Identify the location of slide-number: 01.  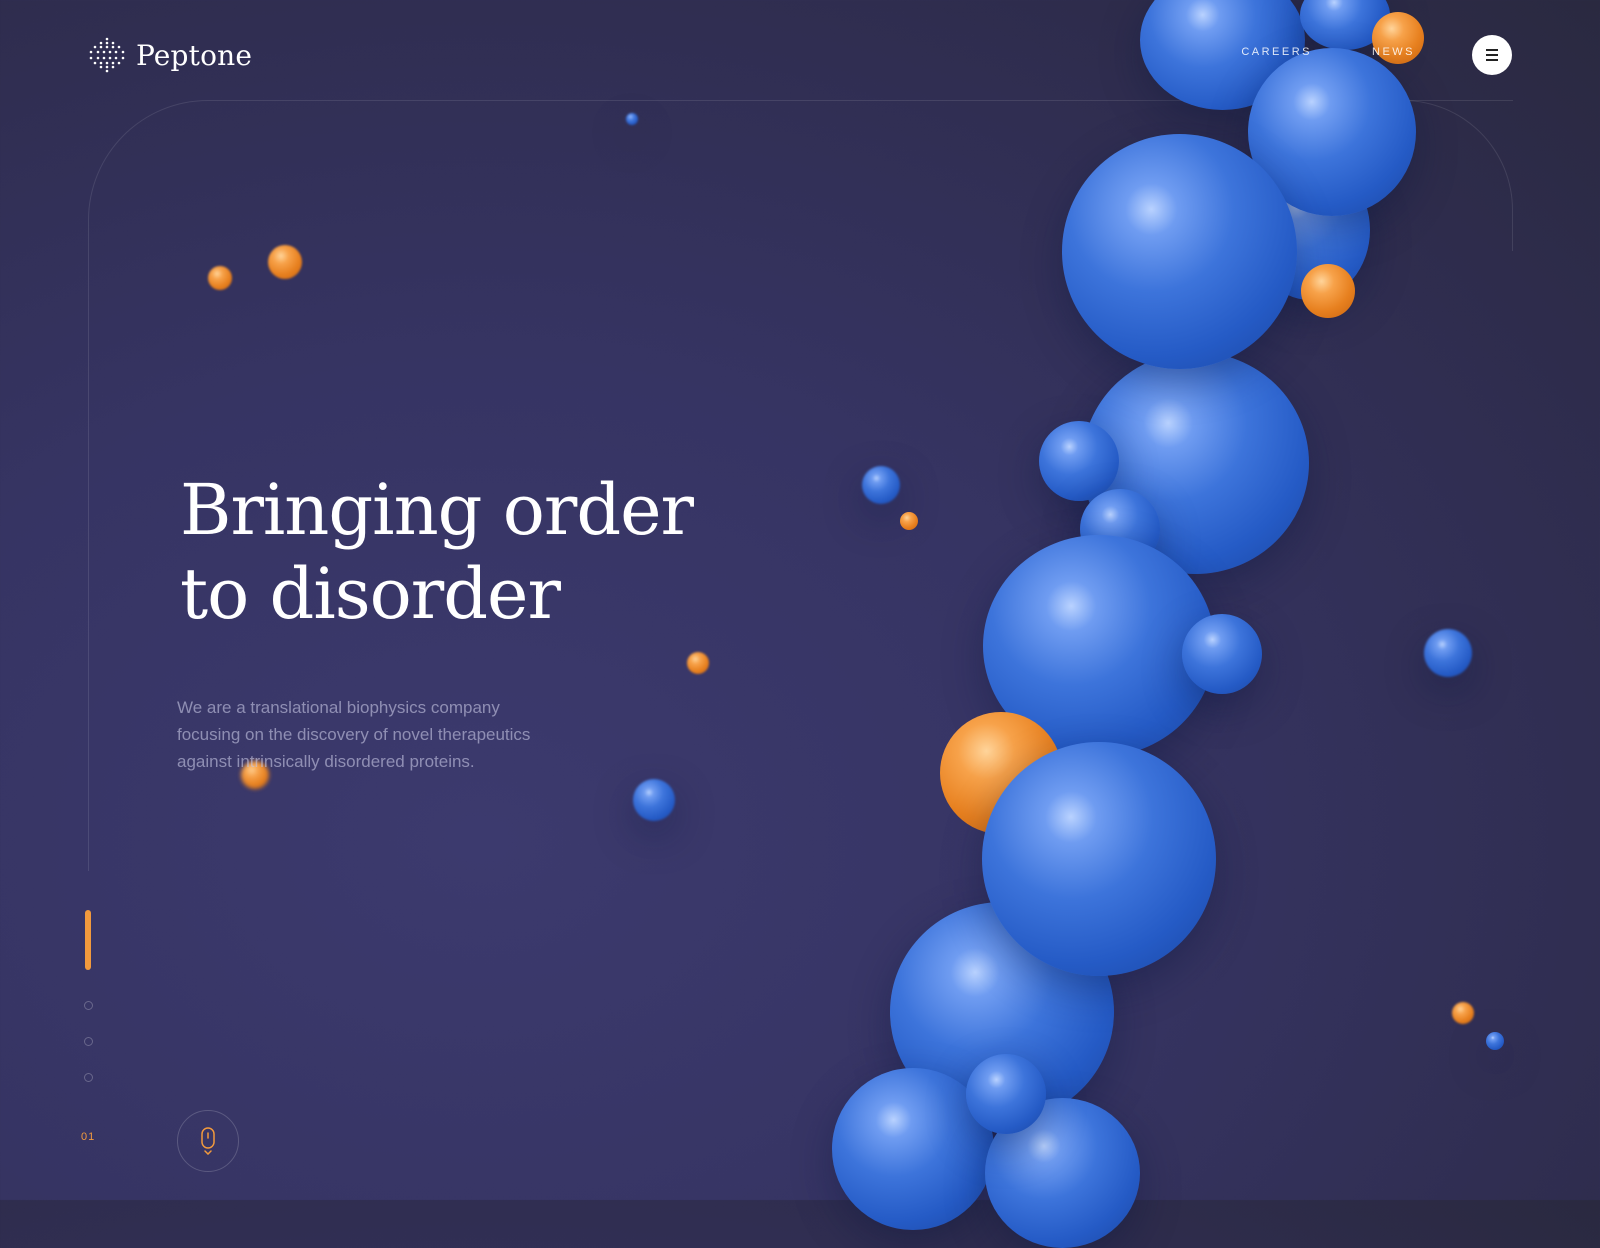
(88, 1137).